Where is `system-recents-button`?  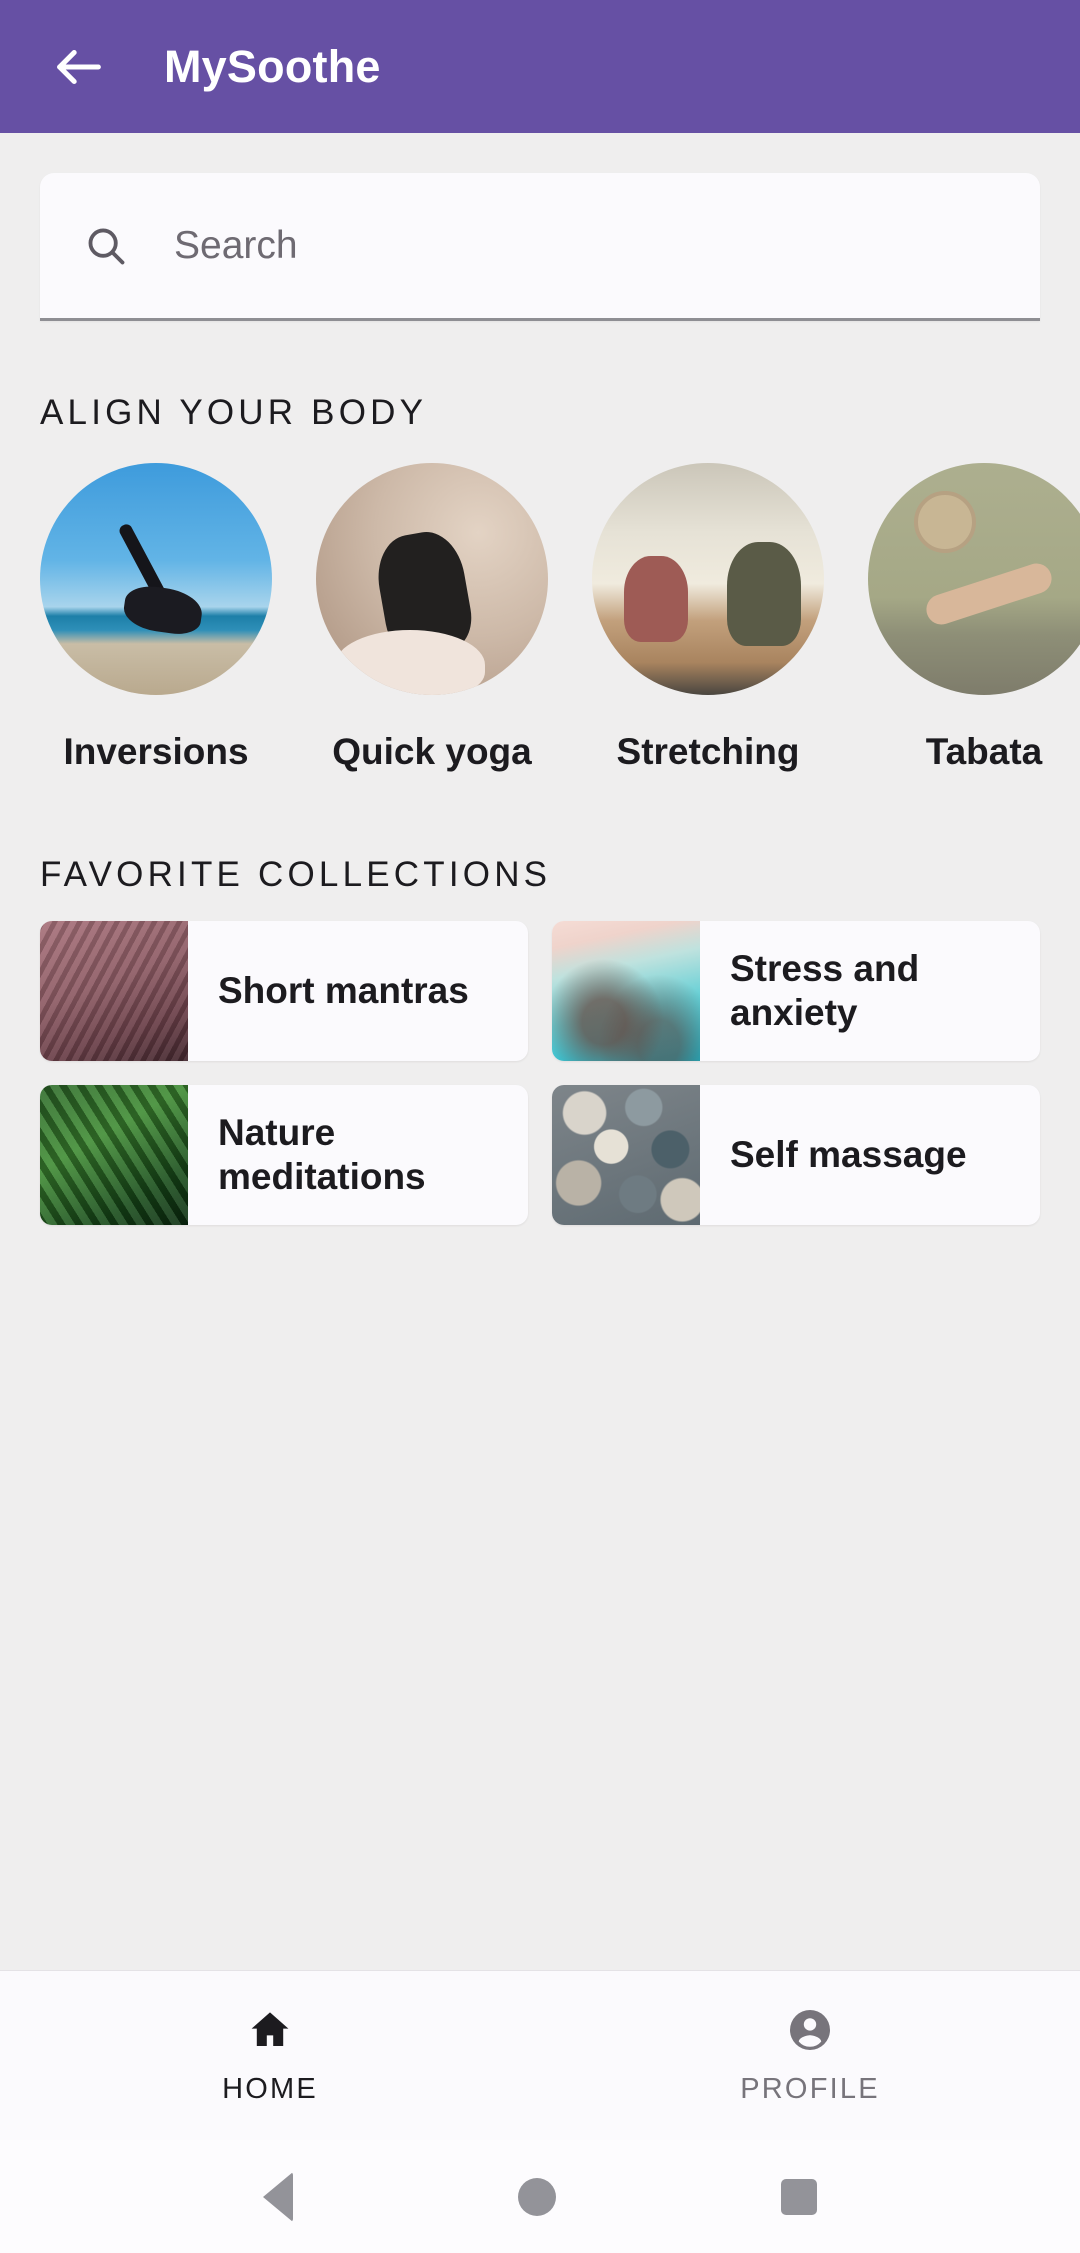 system-recents-button is located at coordinates (799, 2196).